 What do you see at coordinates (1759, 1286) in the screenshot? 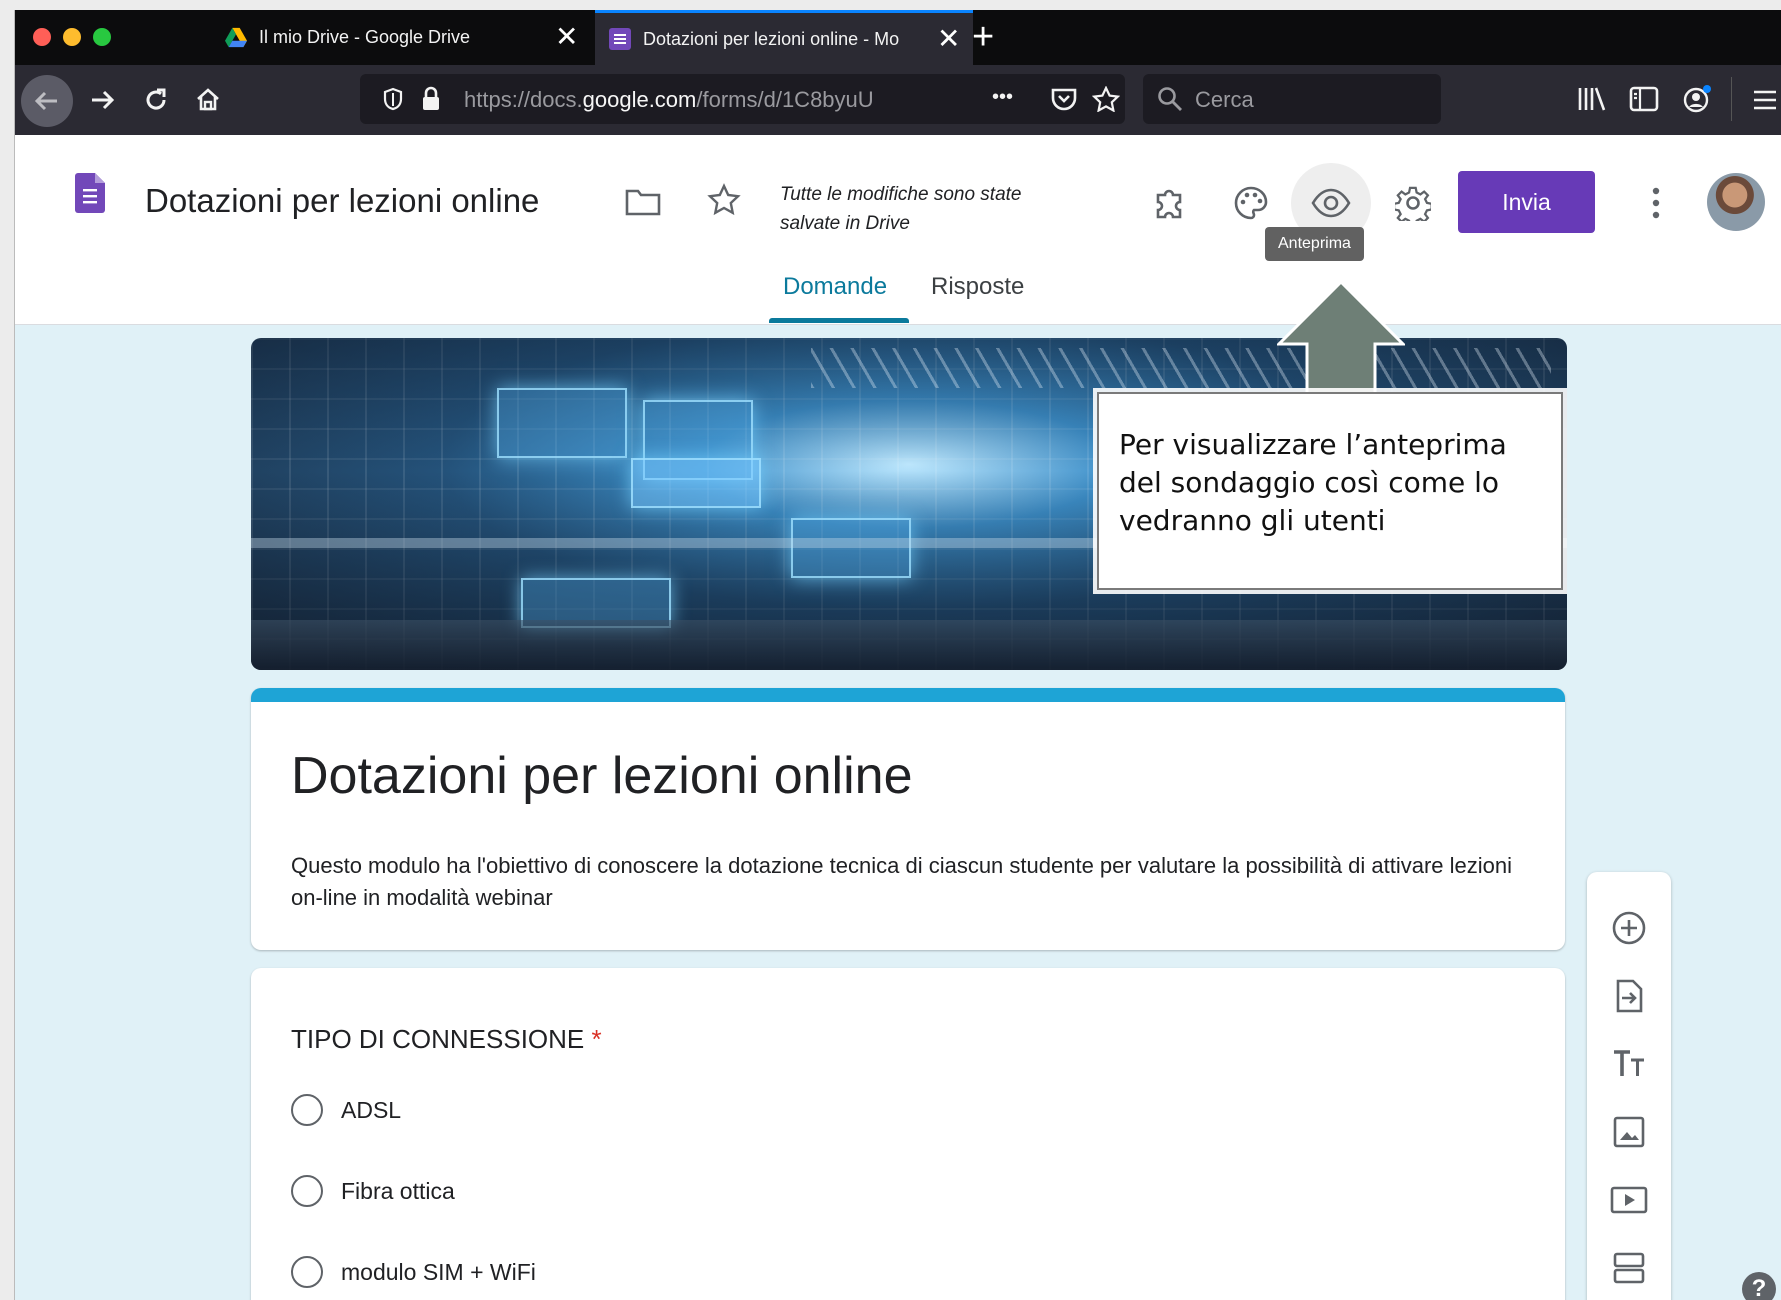
I see `help-icon: ?` at bounding box center [1759, 1286].